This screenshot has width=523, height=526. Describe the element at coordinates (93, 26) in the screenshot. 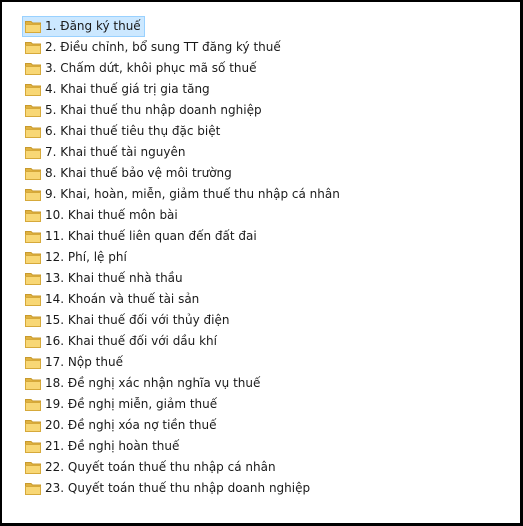

I see `folder-label: 1. Đăng ký thuế` at that location.